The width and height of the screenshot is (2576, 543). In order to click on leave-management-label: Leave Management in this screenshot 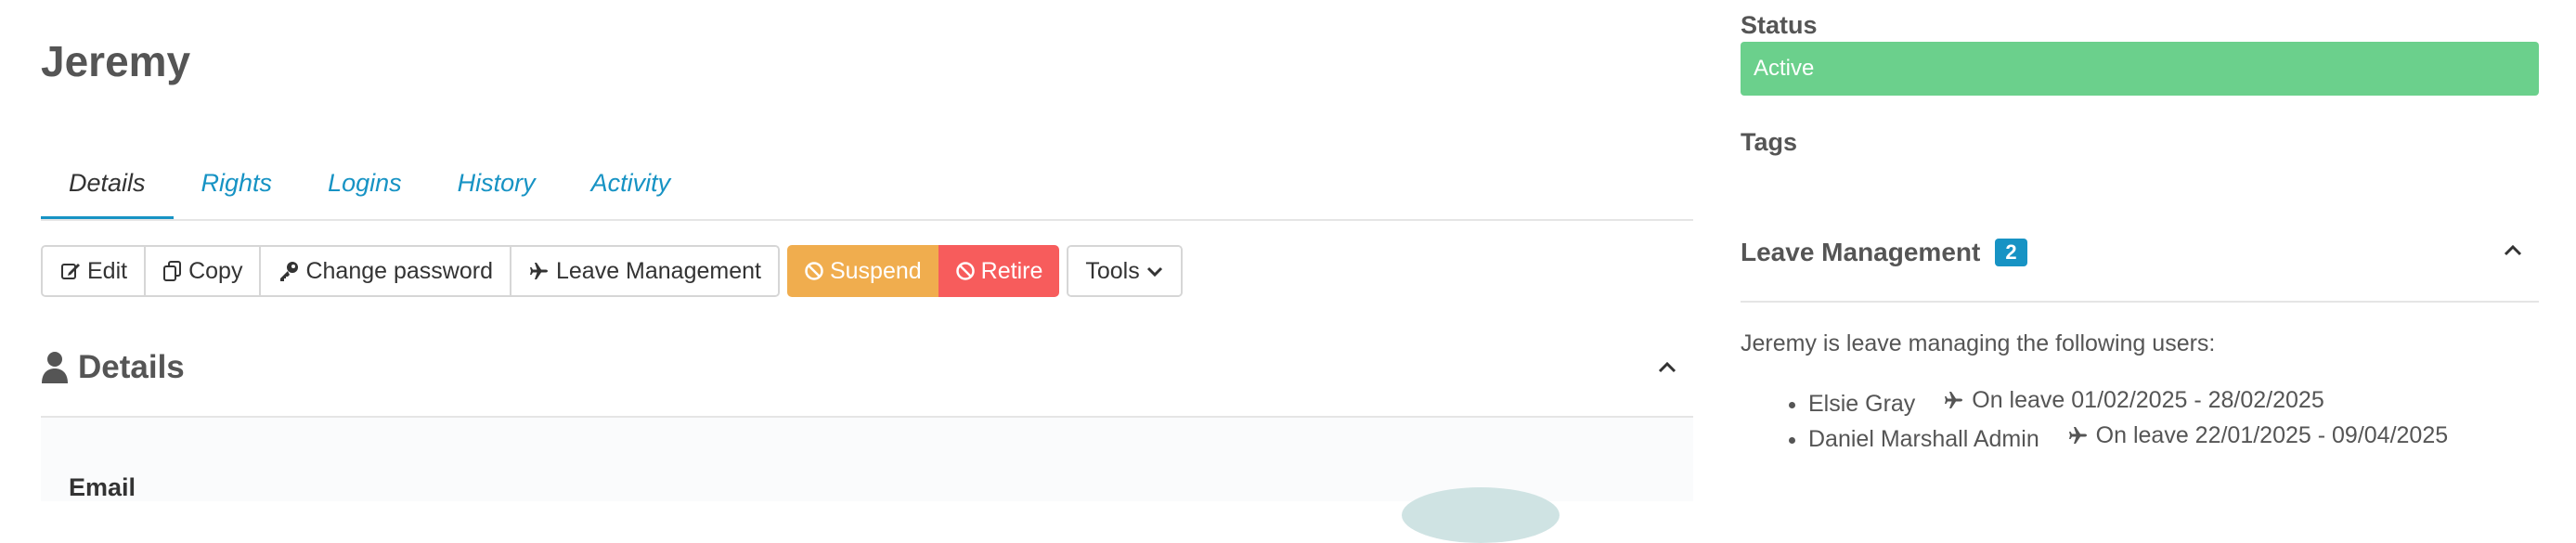, I will do `click(658, 270)`.